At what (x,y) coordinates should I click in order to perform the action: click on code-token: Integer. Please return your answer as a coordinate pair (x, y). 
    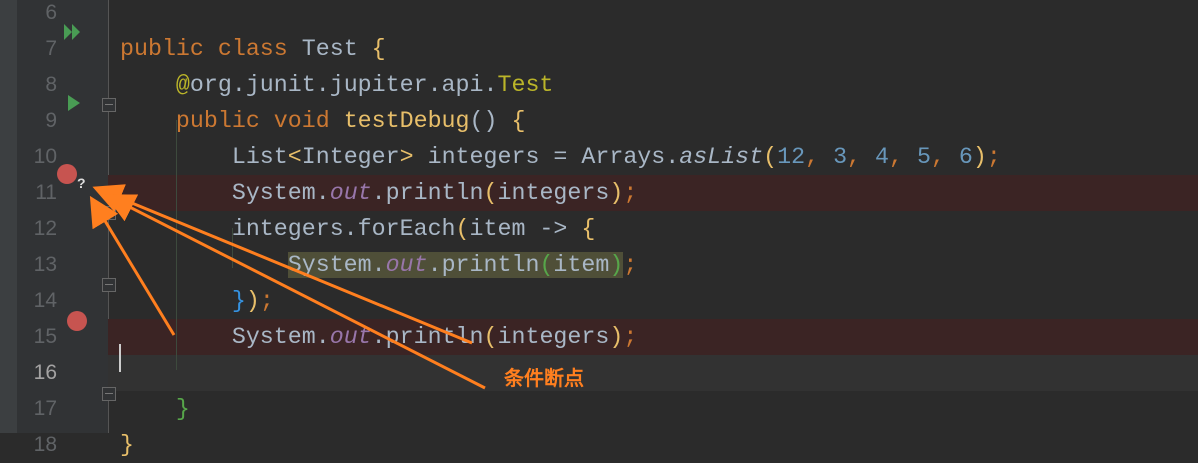
    Looking at the image, I should click on (350, 157).